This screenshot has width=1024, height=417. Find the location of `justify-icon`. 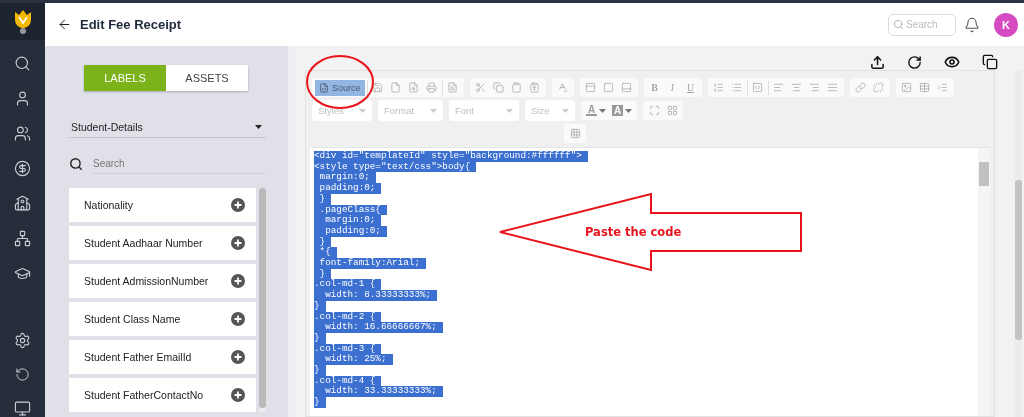

justify-icon is located at coordinates (833, 87).